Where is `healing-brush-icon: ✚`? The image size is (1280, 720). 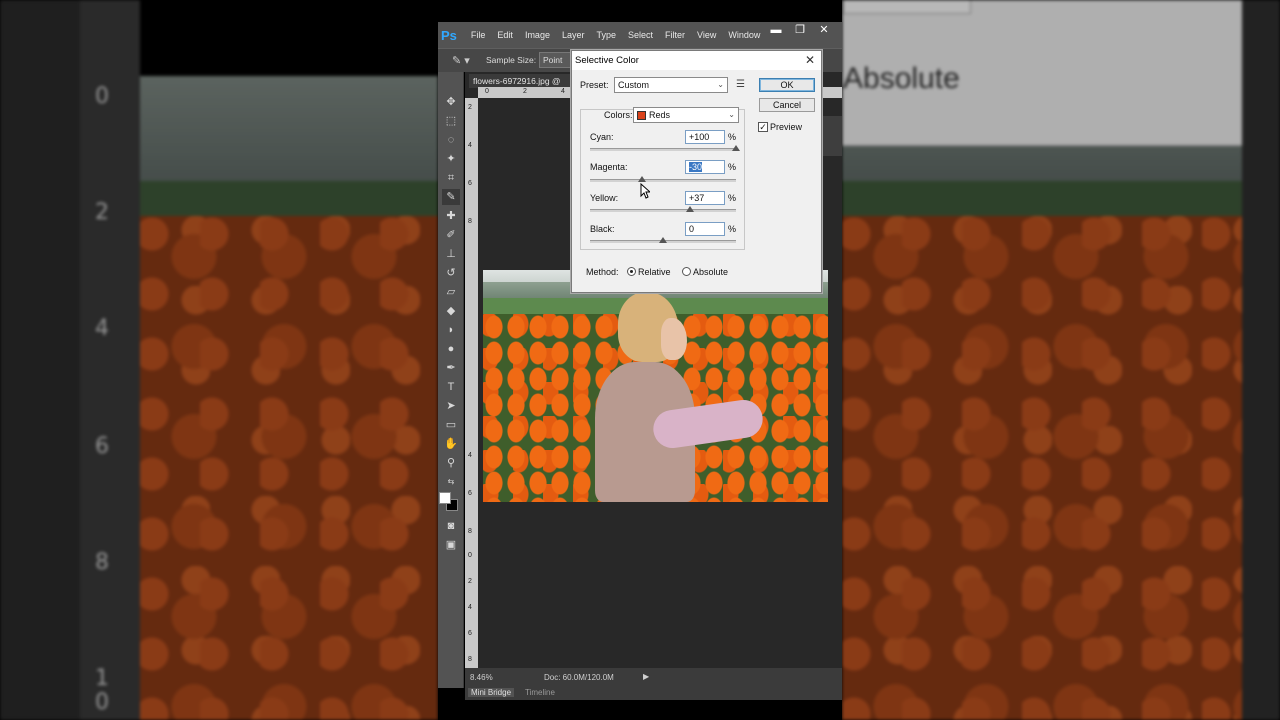
healing-brush-icon: ✚ is located at coordinates (451, 216).